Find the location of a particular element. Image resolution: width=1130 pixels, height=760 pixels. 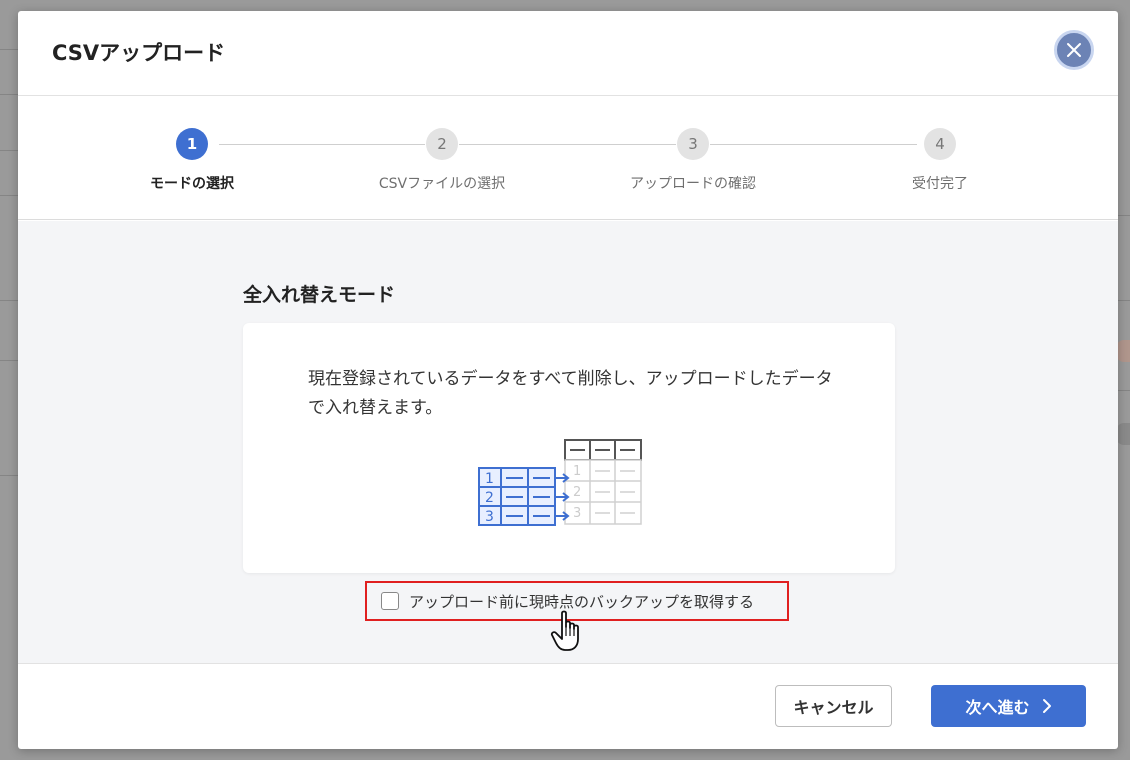

step-complete: 4 受付完了 is located at coordinates (940, 160).